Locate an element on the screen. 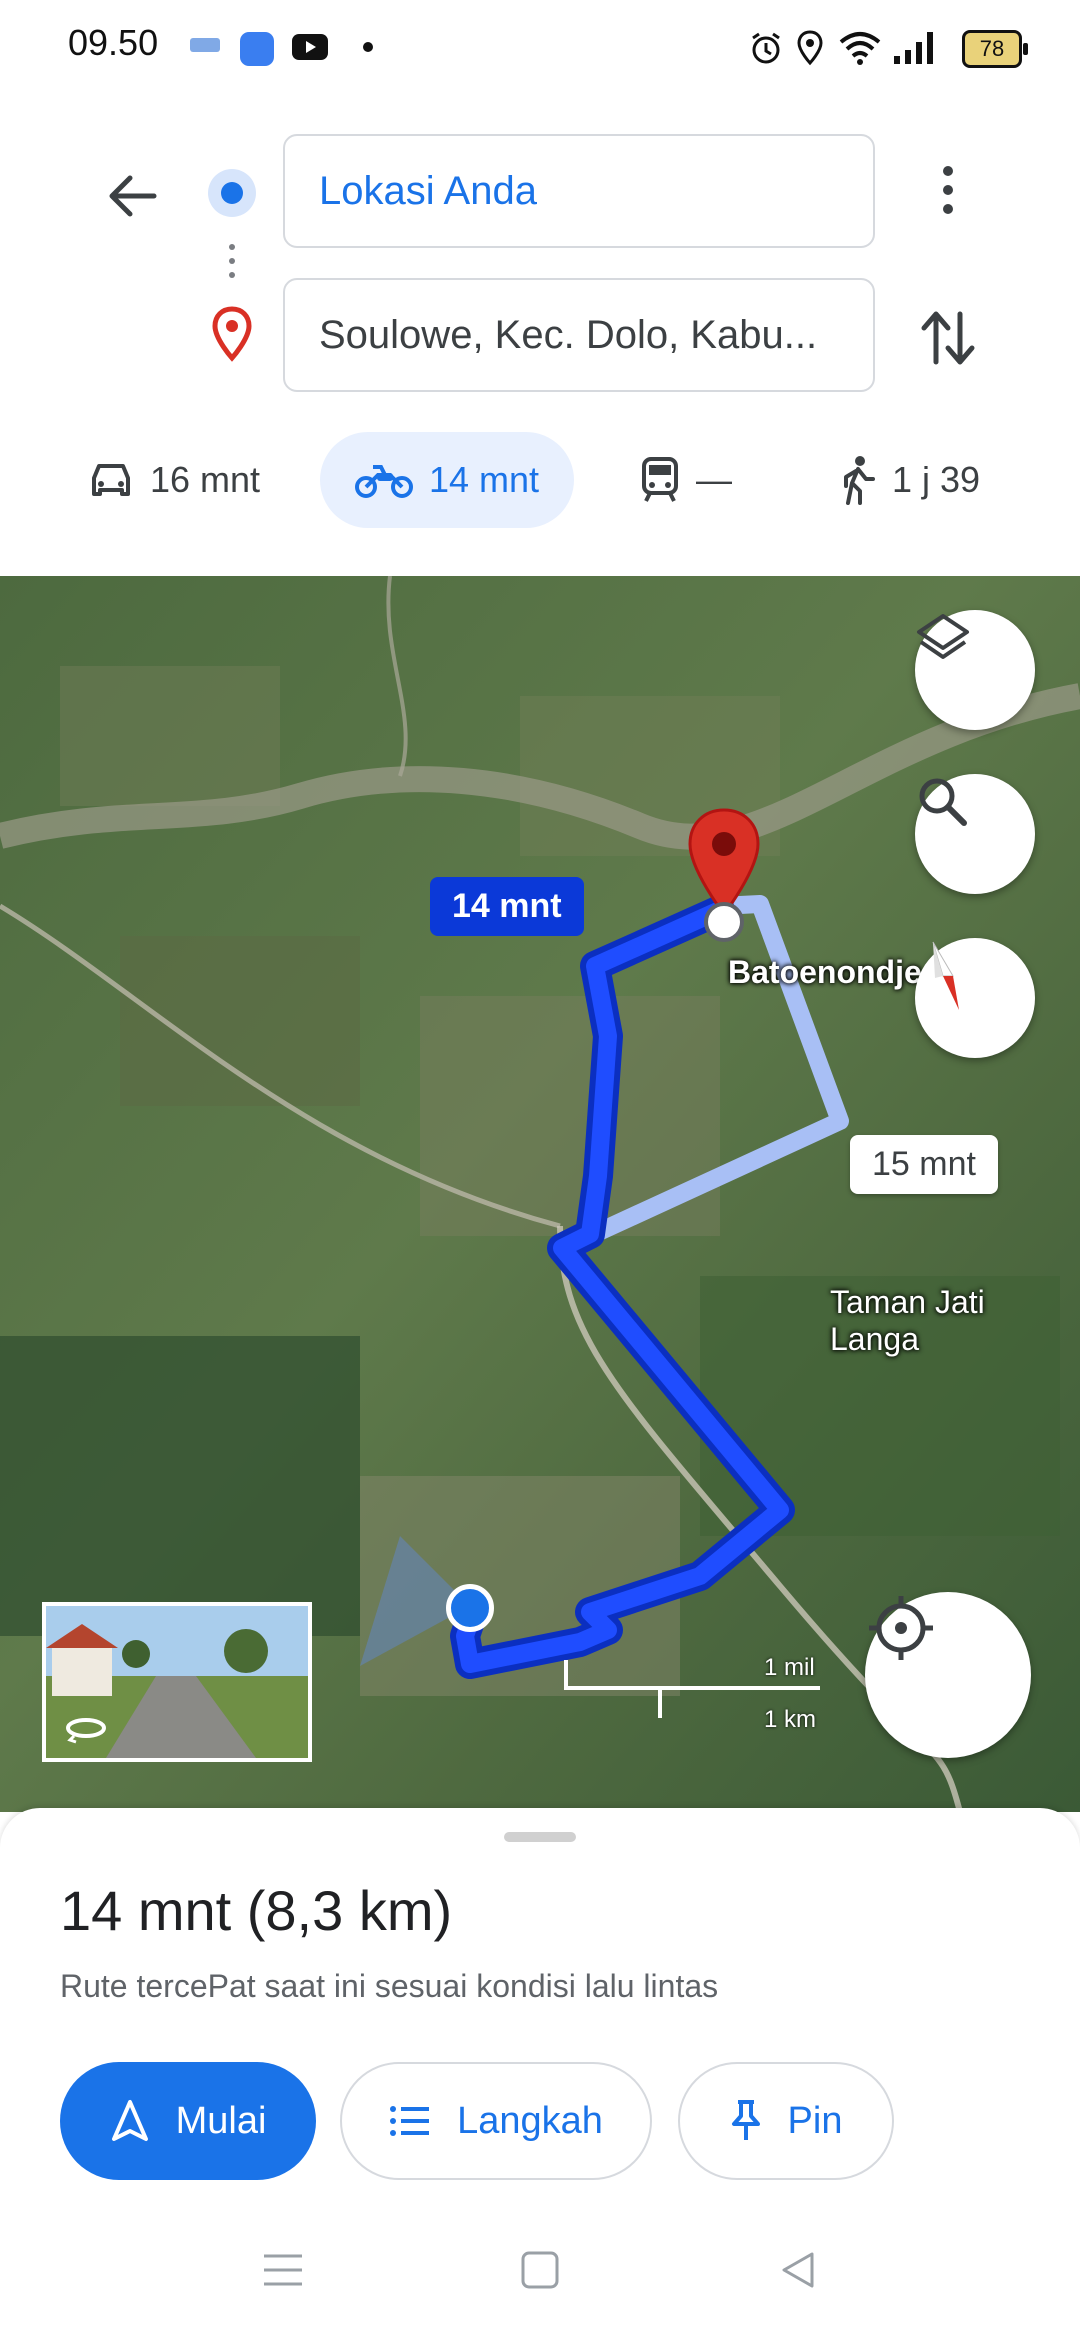 The height and width of the screenshot is (2340, 1080). search-along-route-button is located at coordinates (975, 834).